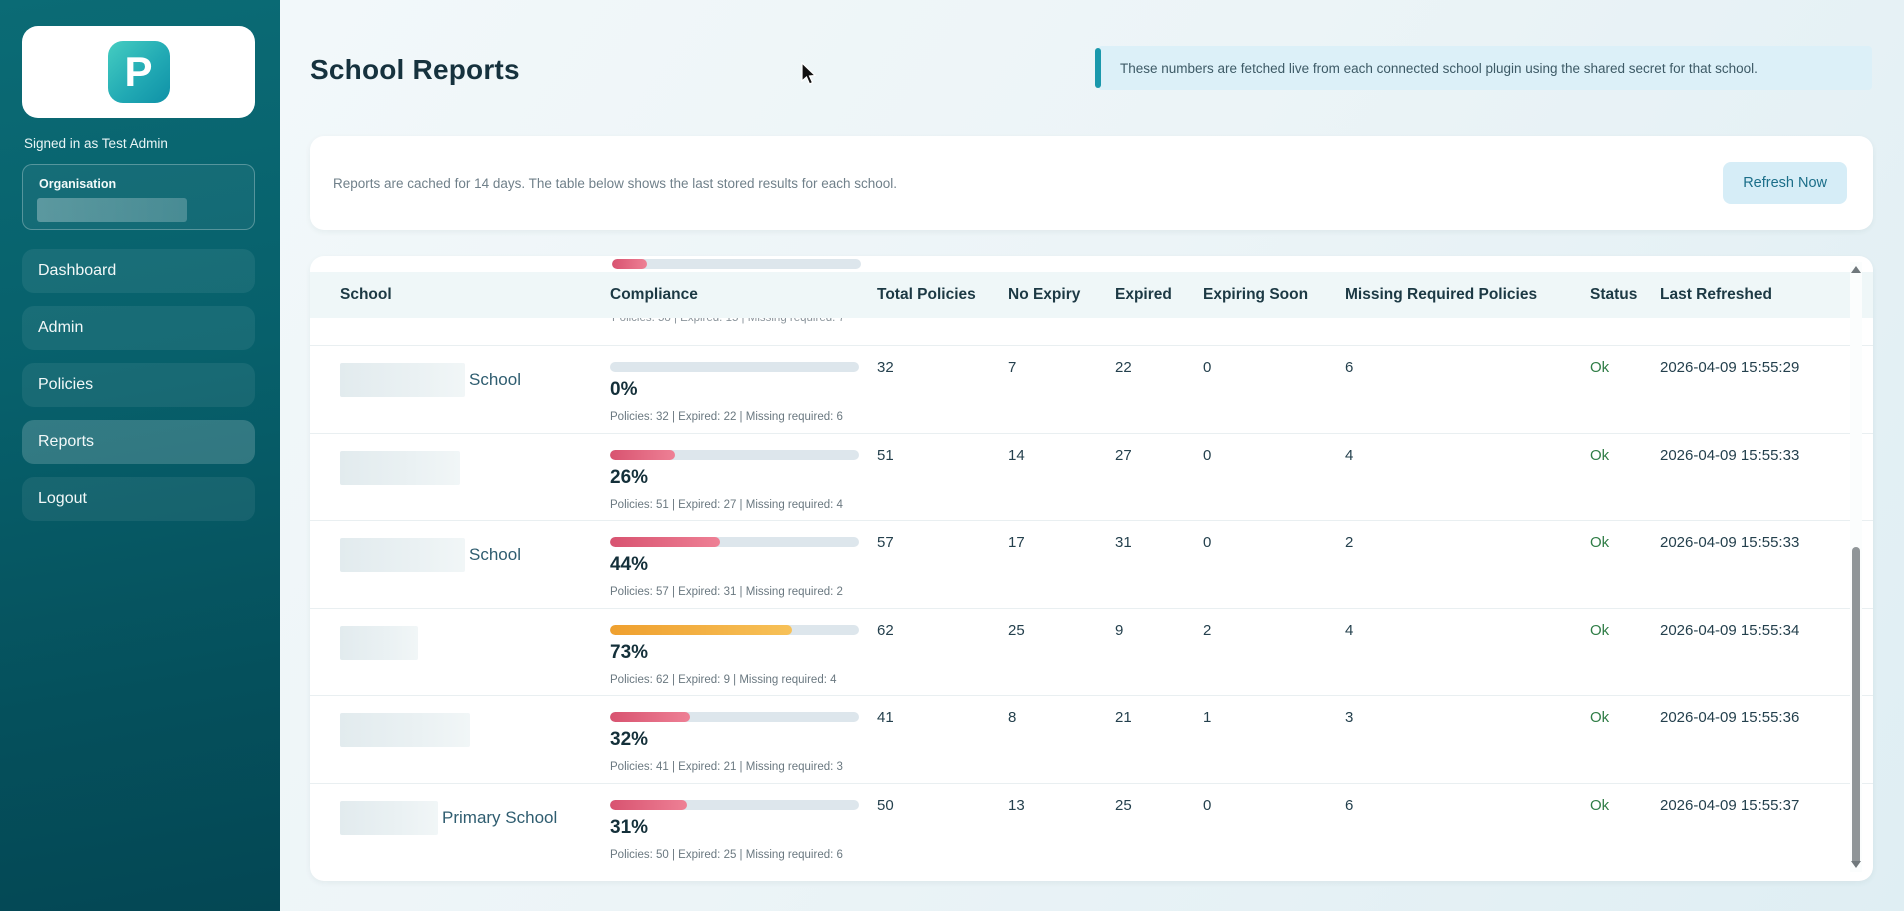 The width and height of the screenshot is (1904, 911). What do you see at coordinates (1441, 294) in the screenshot?
I see `col-header-missing-required: Missing Required Policies` at bounding box center [1441, 294].